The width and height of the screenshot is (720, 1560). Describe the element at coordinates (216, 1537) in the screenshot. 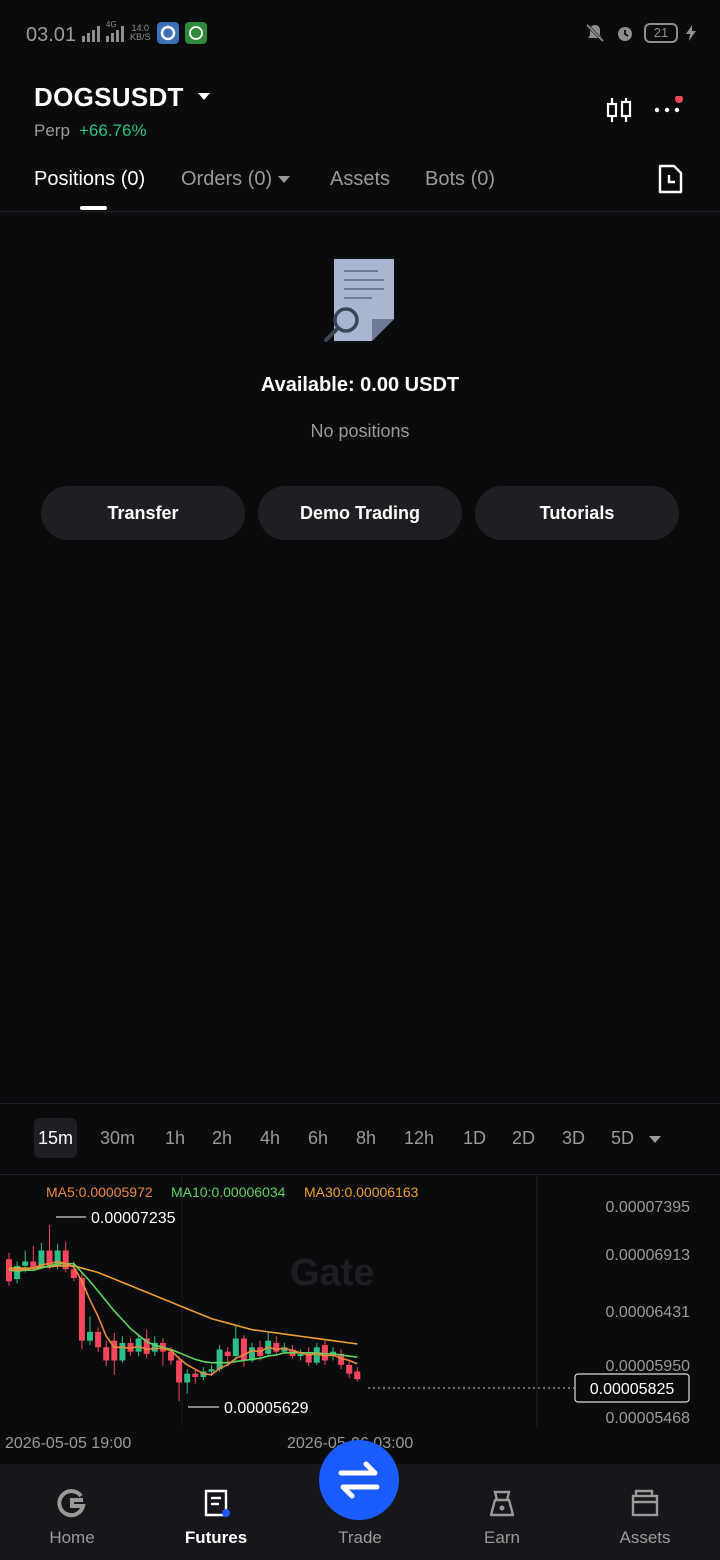

I see `nav-futures-label: Futures` at that location.